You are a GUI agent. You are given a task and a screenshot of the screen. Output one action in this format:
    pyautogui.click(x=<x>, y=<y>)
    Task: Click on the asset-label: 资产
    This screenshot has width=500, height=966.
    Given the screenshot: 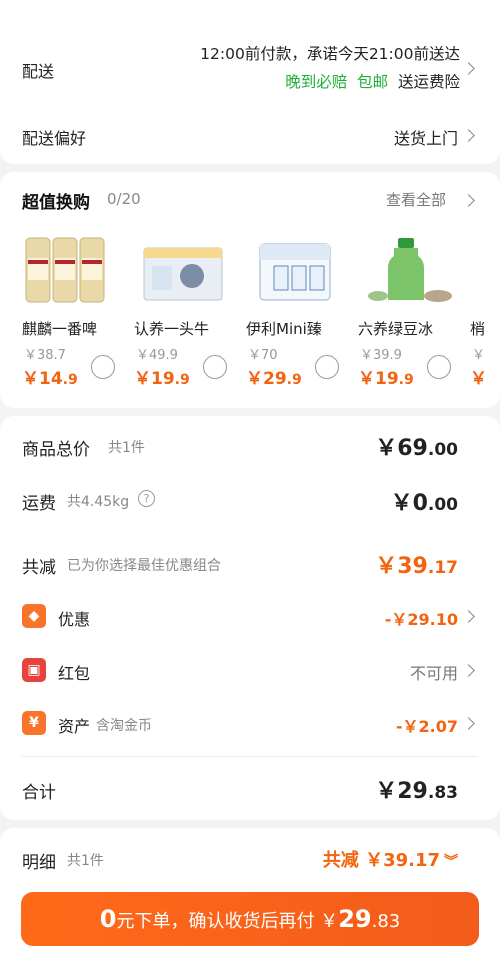 What is the action you would take?
    pyautogui.click(x=74, y=726)
    